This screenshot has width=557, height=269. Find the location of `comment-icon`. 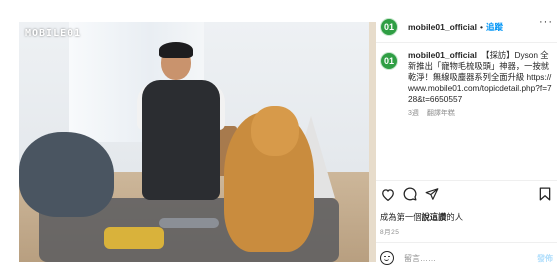

comment-icon is located at coordinates (410, 194).